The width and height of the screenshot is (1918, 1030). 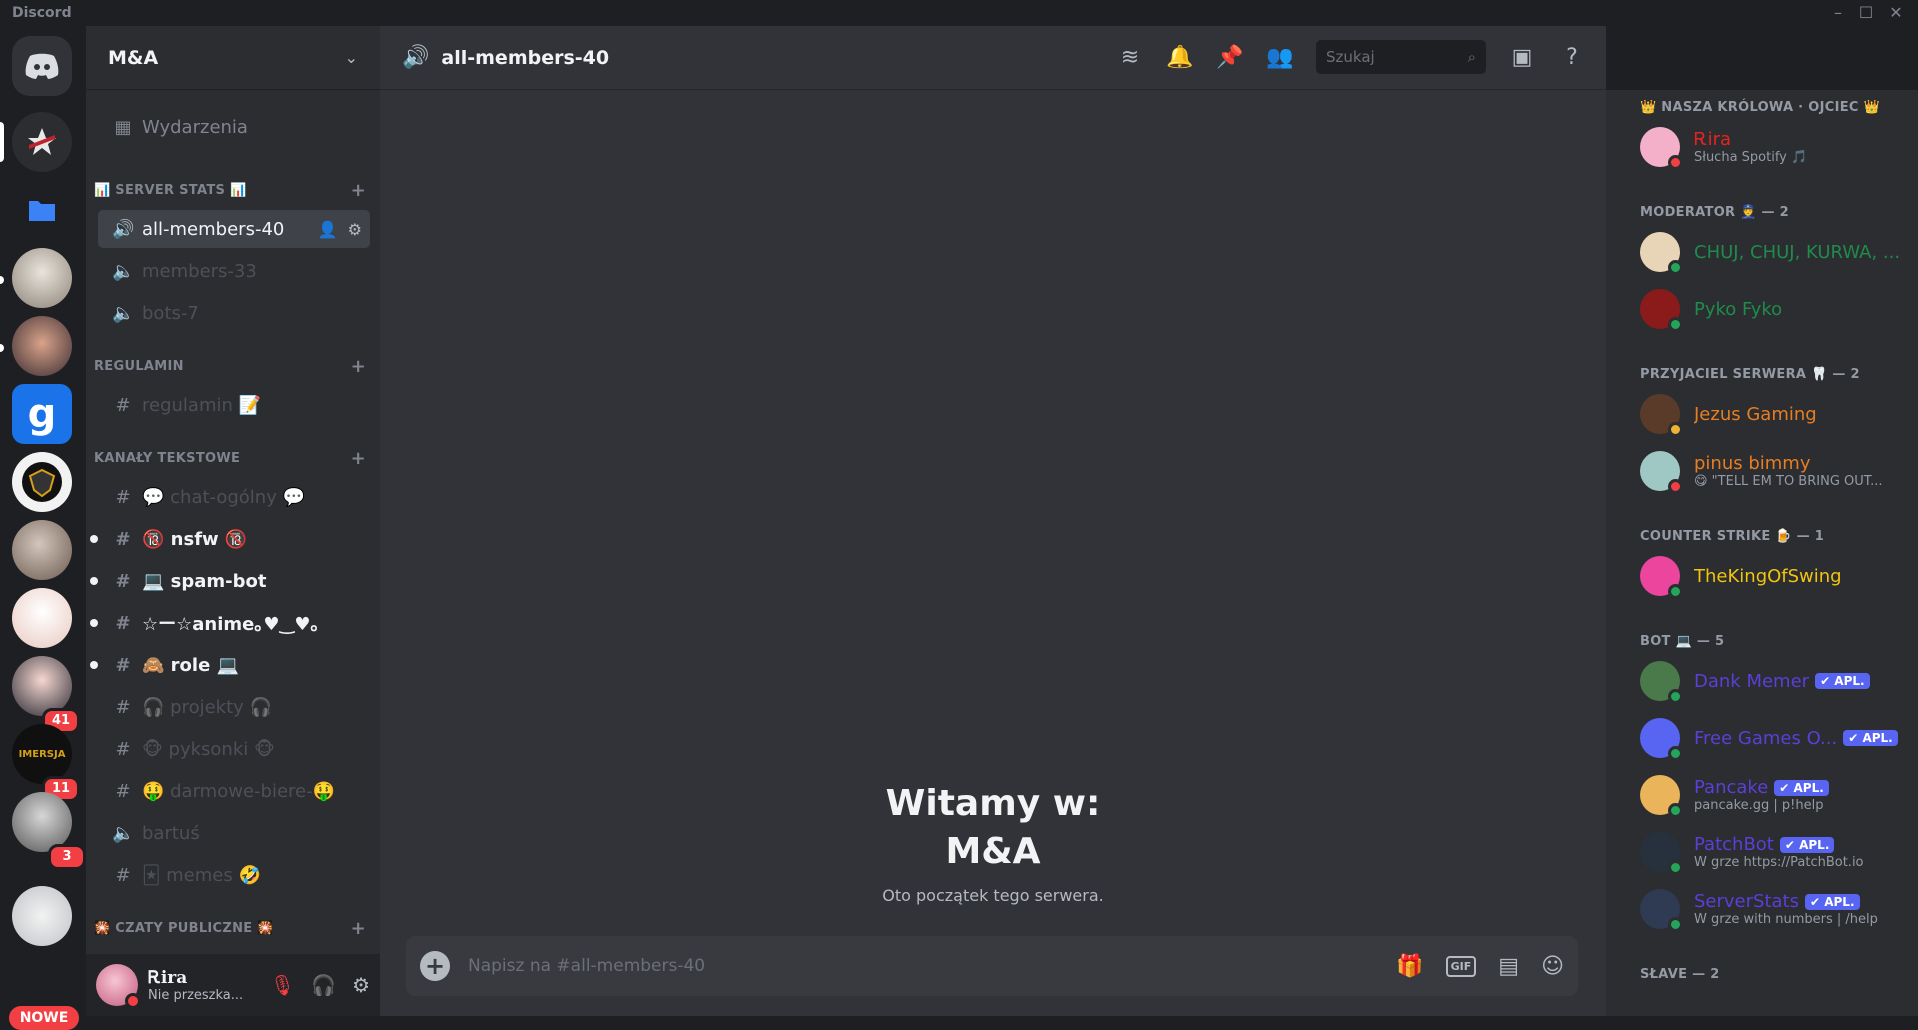 What do you see at coordinates (230, 539) in the screenshot?
I see `channel-nsfw: # 🔞 nsfw 🔞` at bounding box center [230, 539].